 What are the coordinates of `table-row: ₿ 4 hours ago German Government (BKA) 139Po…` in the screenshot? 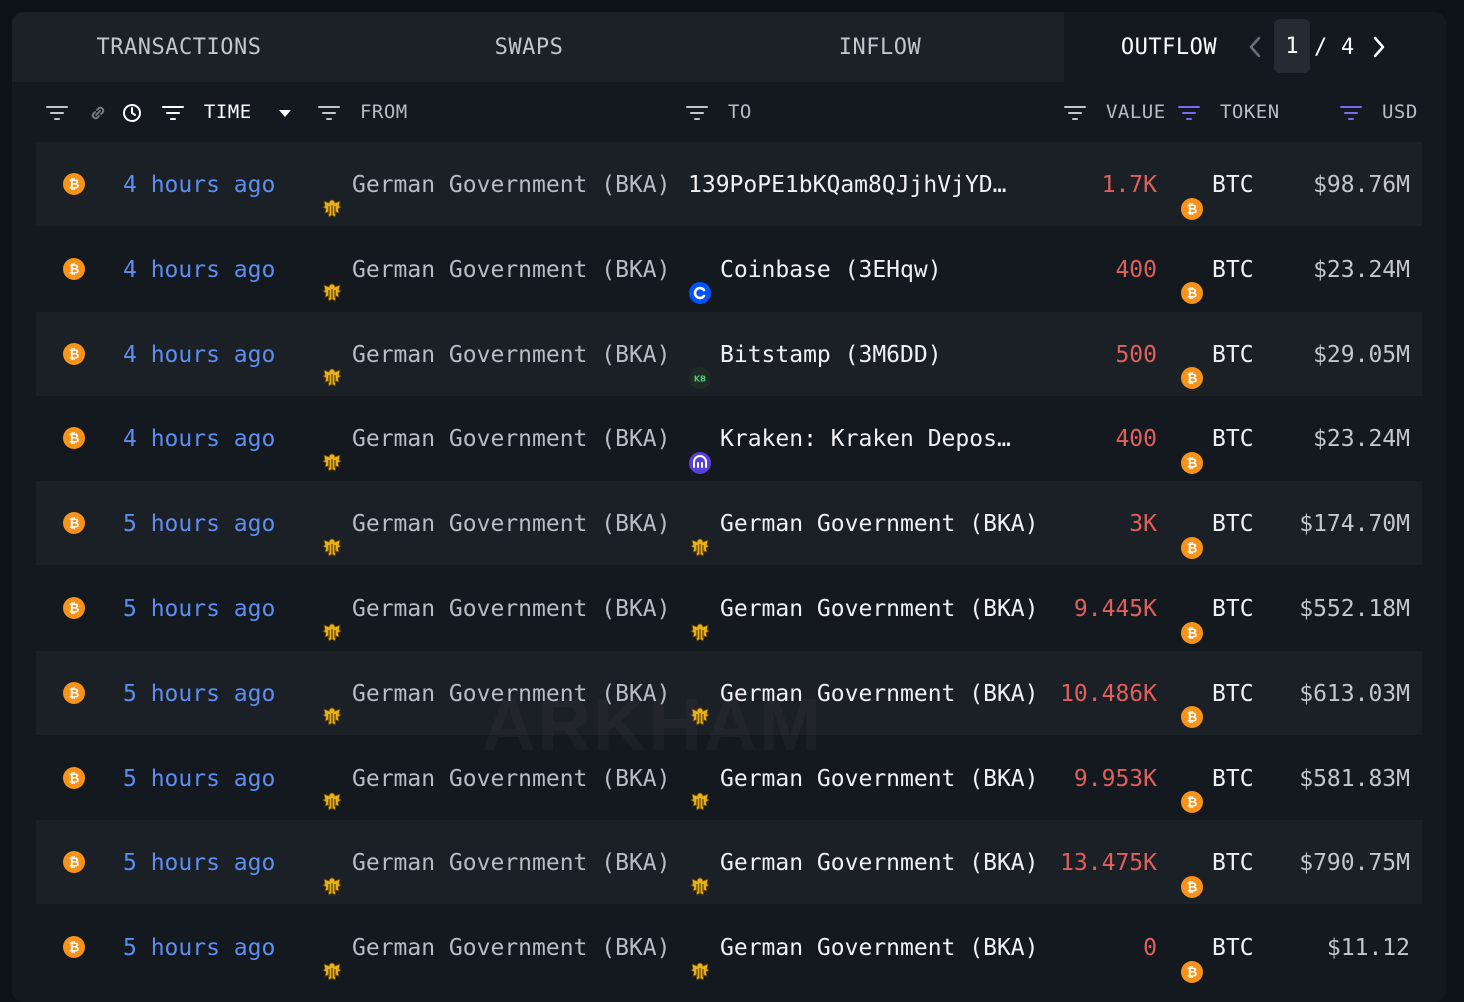 It's located at (729, 184).